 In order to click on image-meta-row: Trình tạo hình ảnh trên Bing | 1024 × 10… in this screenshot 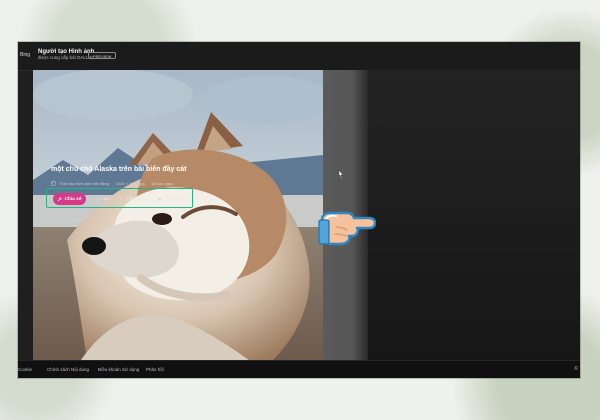, I will do `click(112, 183)`.